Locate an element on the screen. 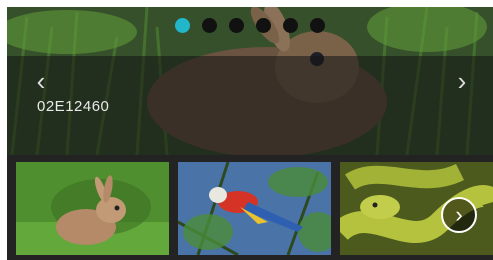  pagination-dots is located at coordinates (250, 25).